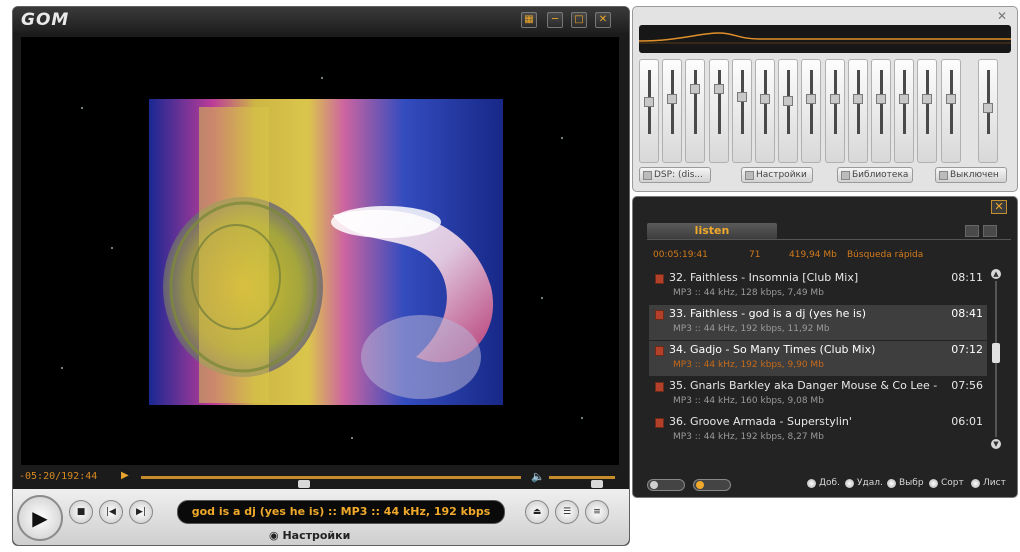  Describe the element at coordinates (582, 482) in the screenshot. I see `volume-slider` at that location.